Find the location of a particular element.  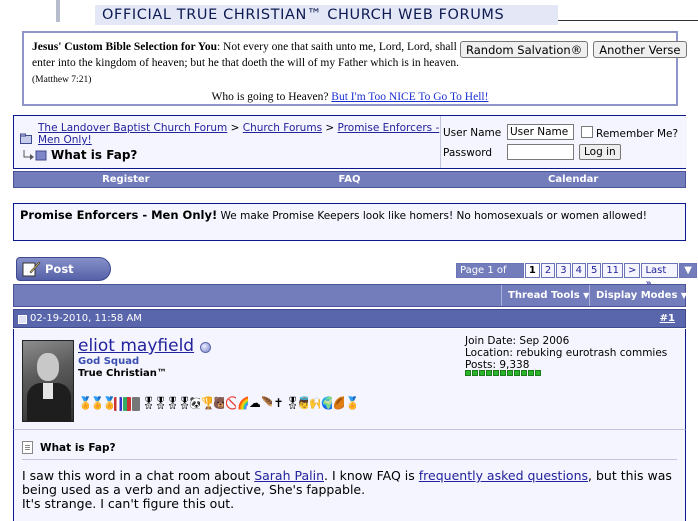

password-label: Password is located at coordinates (468, 153).